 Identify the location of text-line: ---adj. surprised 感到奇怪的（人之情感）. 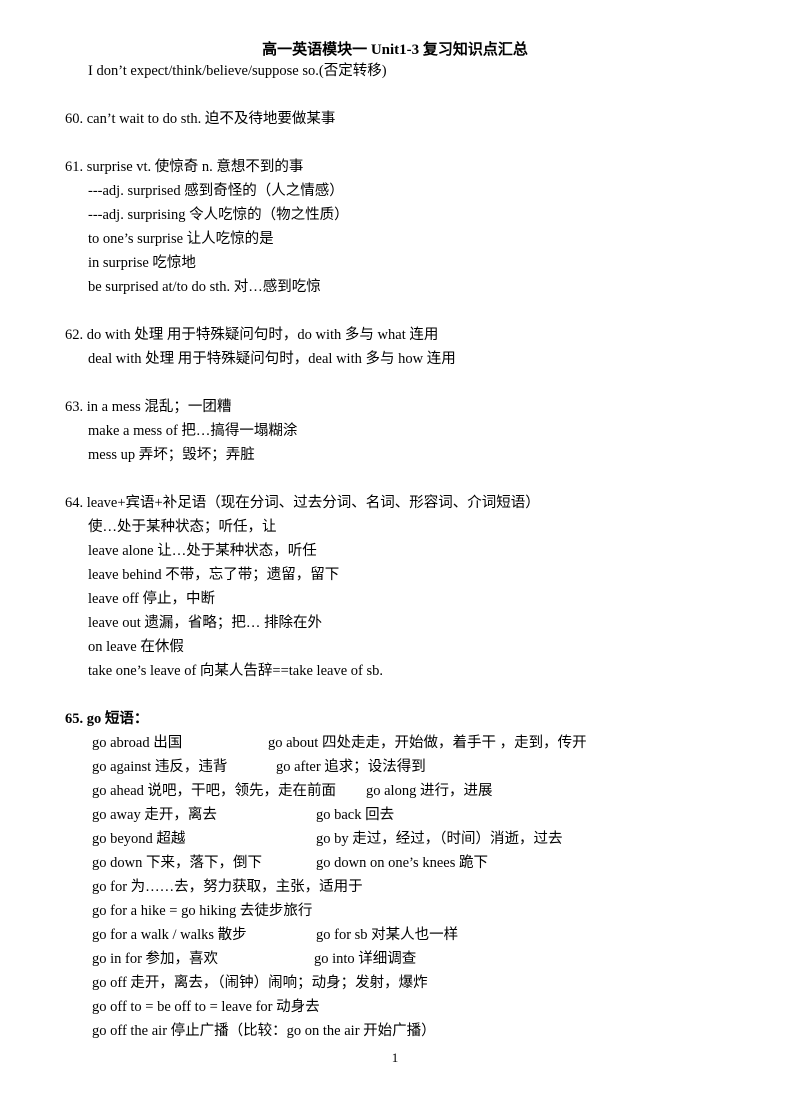
(216, 191).